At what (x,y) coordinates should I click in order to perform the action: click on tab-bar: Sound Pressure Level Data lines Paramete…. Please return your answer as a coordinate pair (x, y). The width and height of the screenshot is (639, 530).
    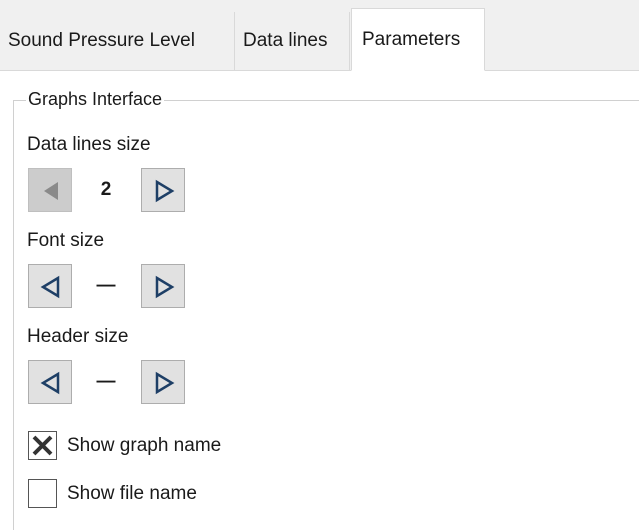
    Looking at the image, I should click on (319, 35).